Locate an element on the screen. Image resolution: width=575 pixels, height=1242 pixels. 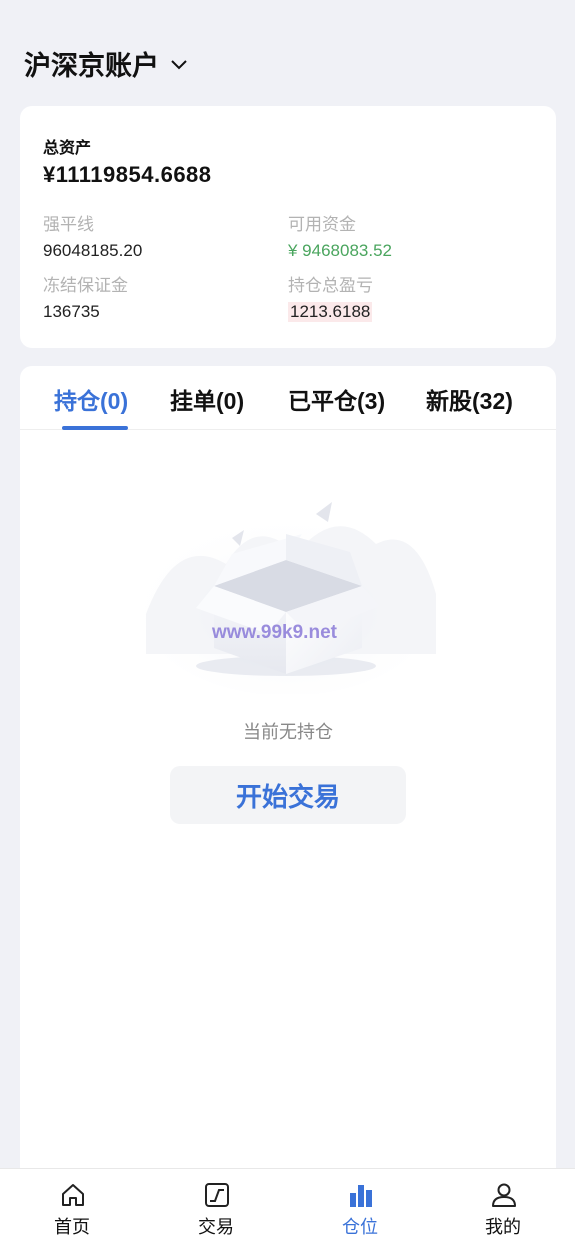
nav-positions: 仓位 is located at coordinates (360, 1205).